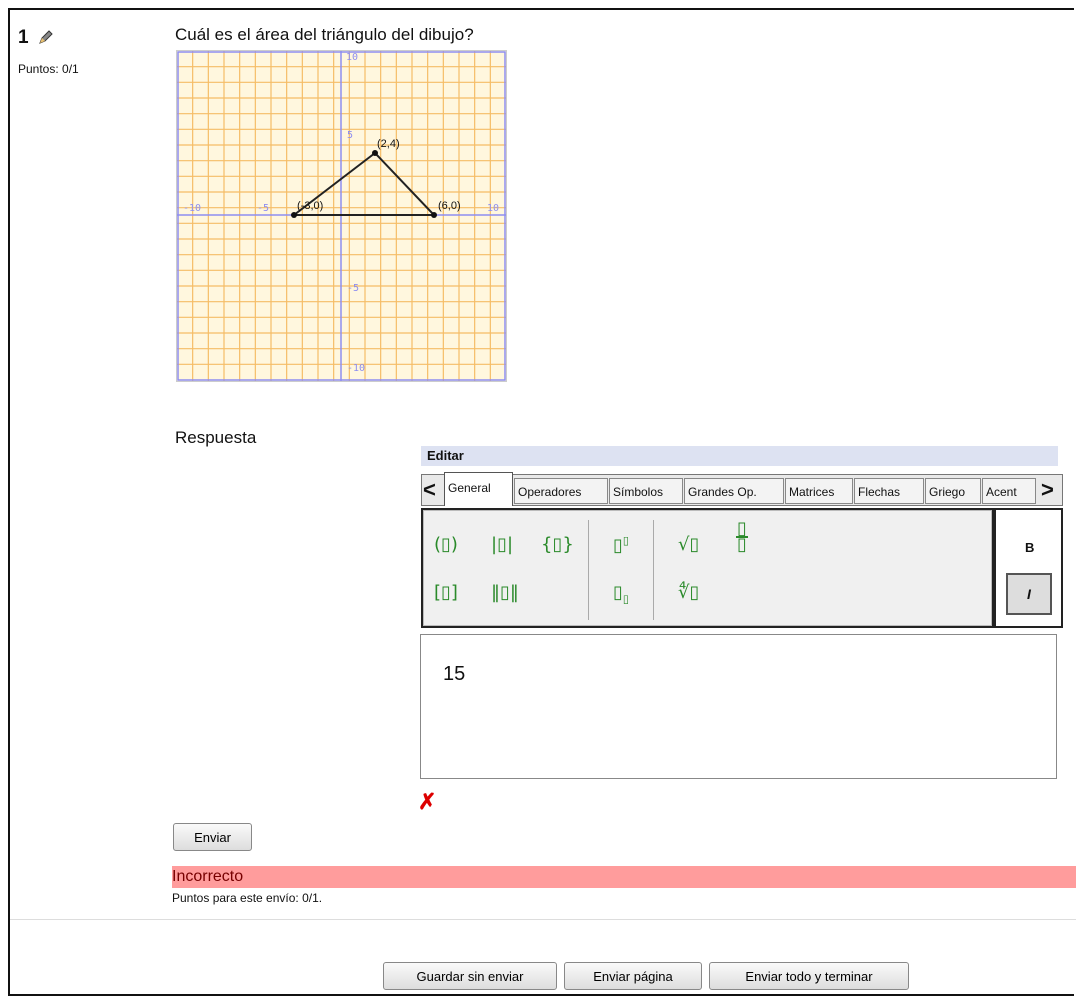 This screenshot has width=1076, height=998. I want to click on tab-matrices: Matrices, so click(819, 491).